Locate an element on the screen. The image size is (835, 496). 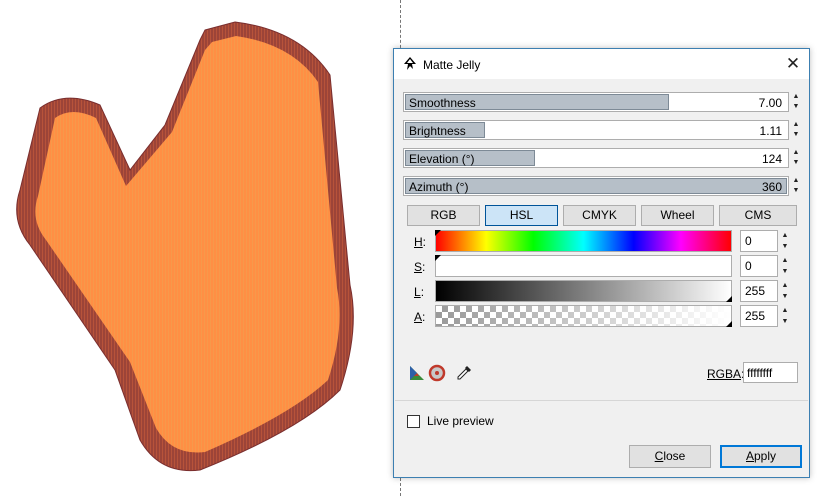
tab-rgb: RGB is located at coordinates (443, 215).